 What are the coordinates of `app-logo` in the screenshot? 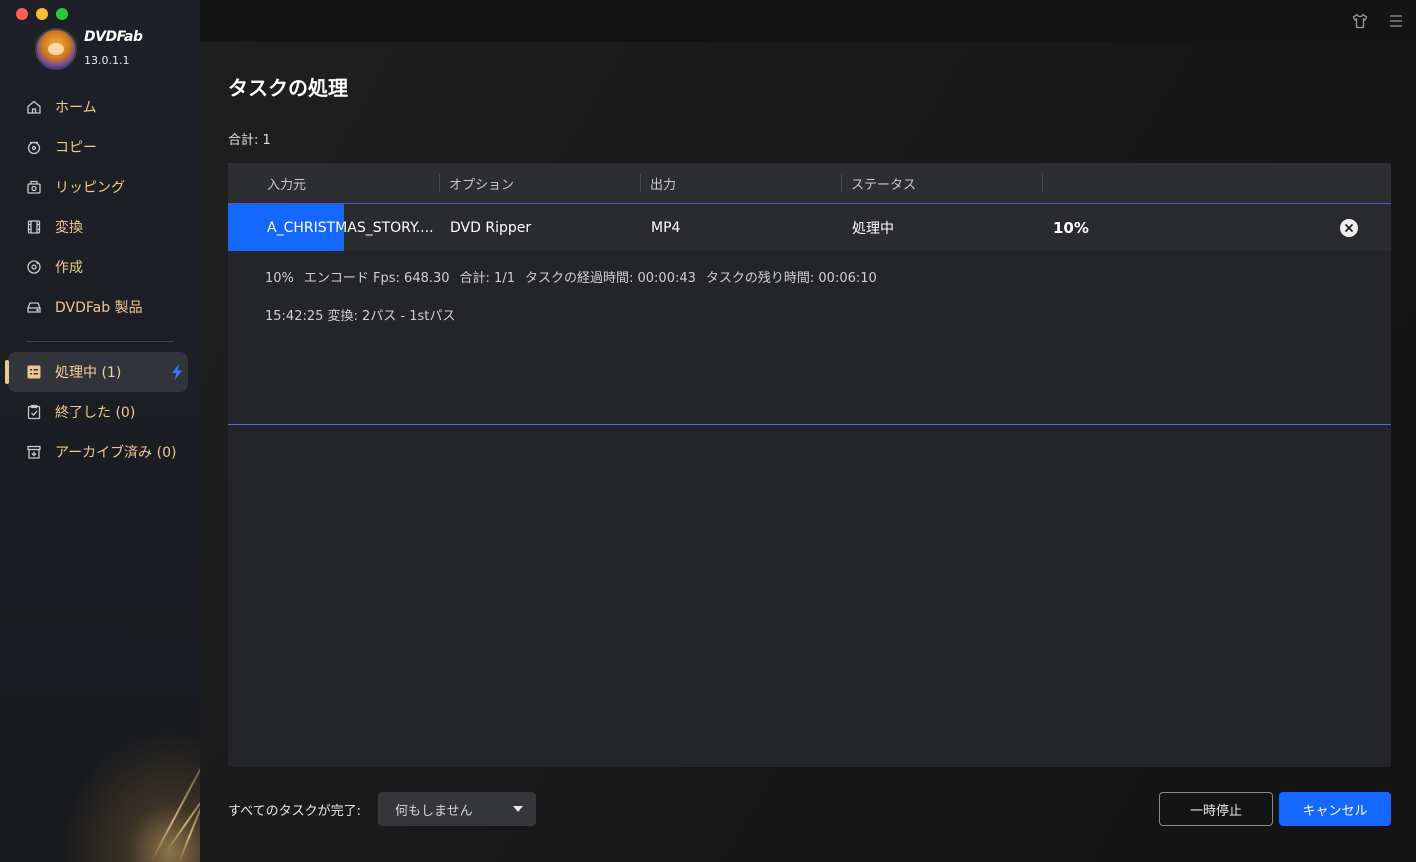 It's located at (56, 49).